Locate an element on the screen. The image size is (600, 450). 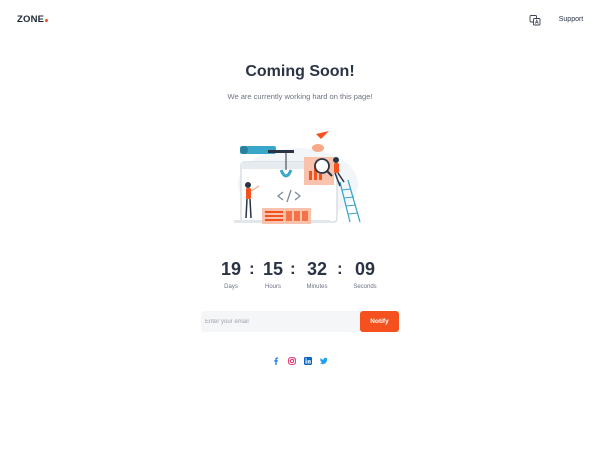
twitter-icon is located at coordinates (324, 358).